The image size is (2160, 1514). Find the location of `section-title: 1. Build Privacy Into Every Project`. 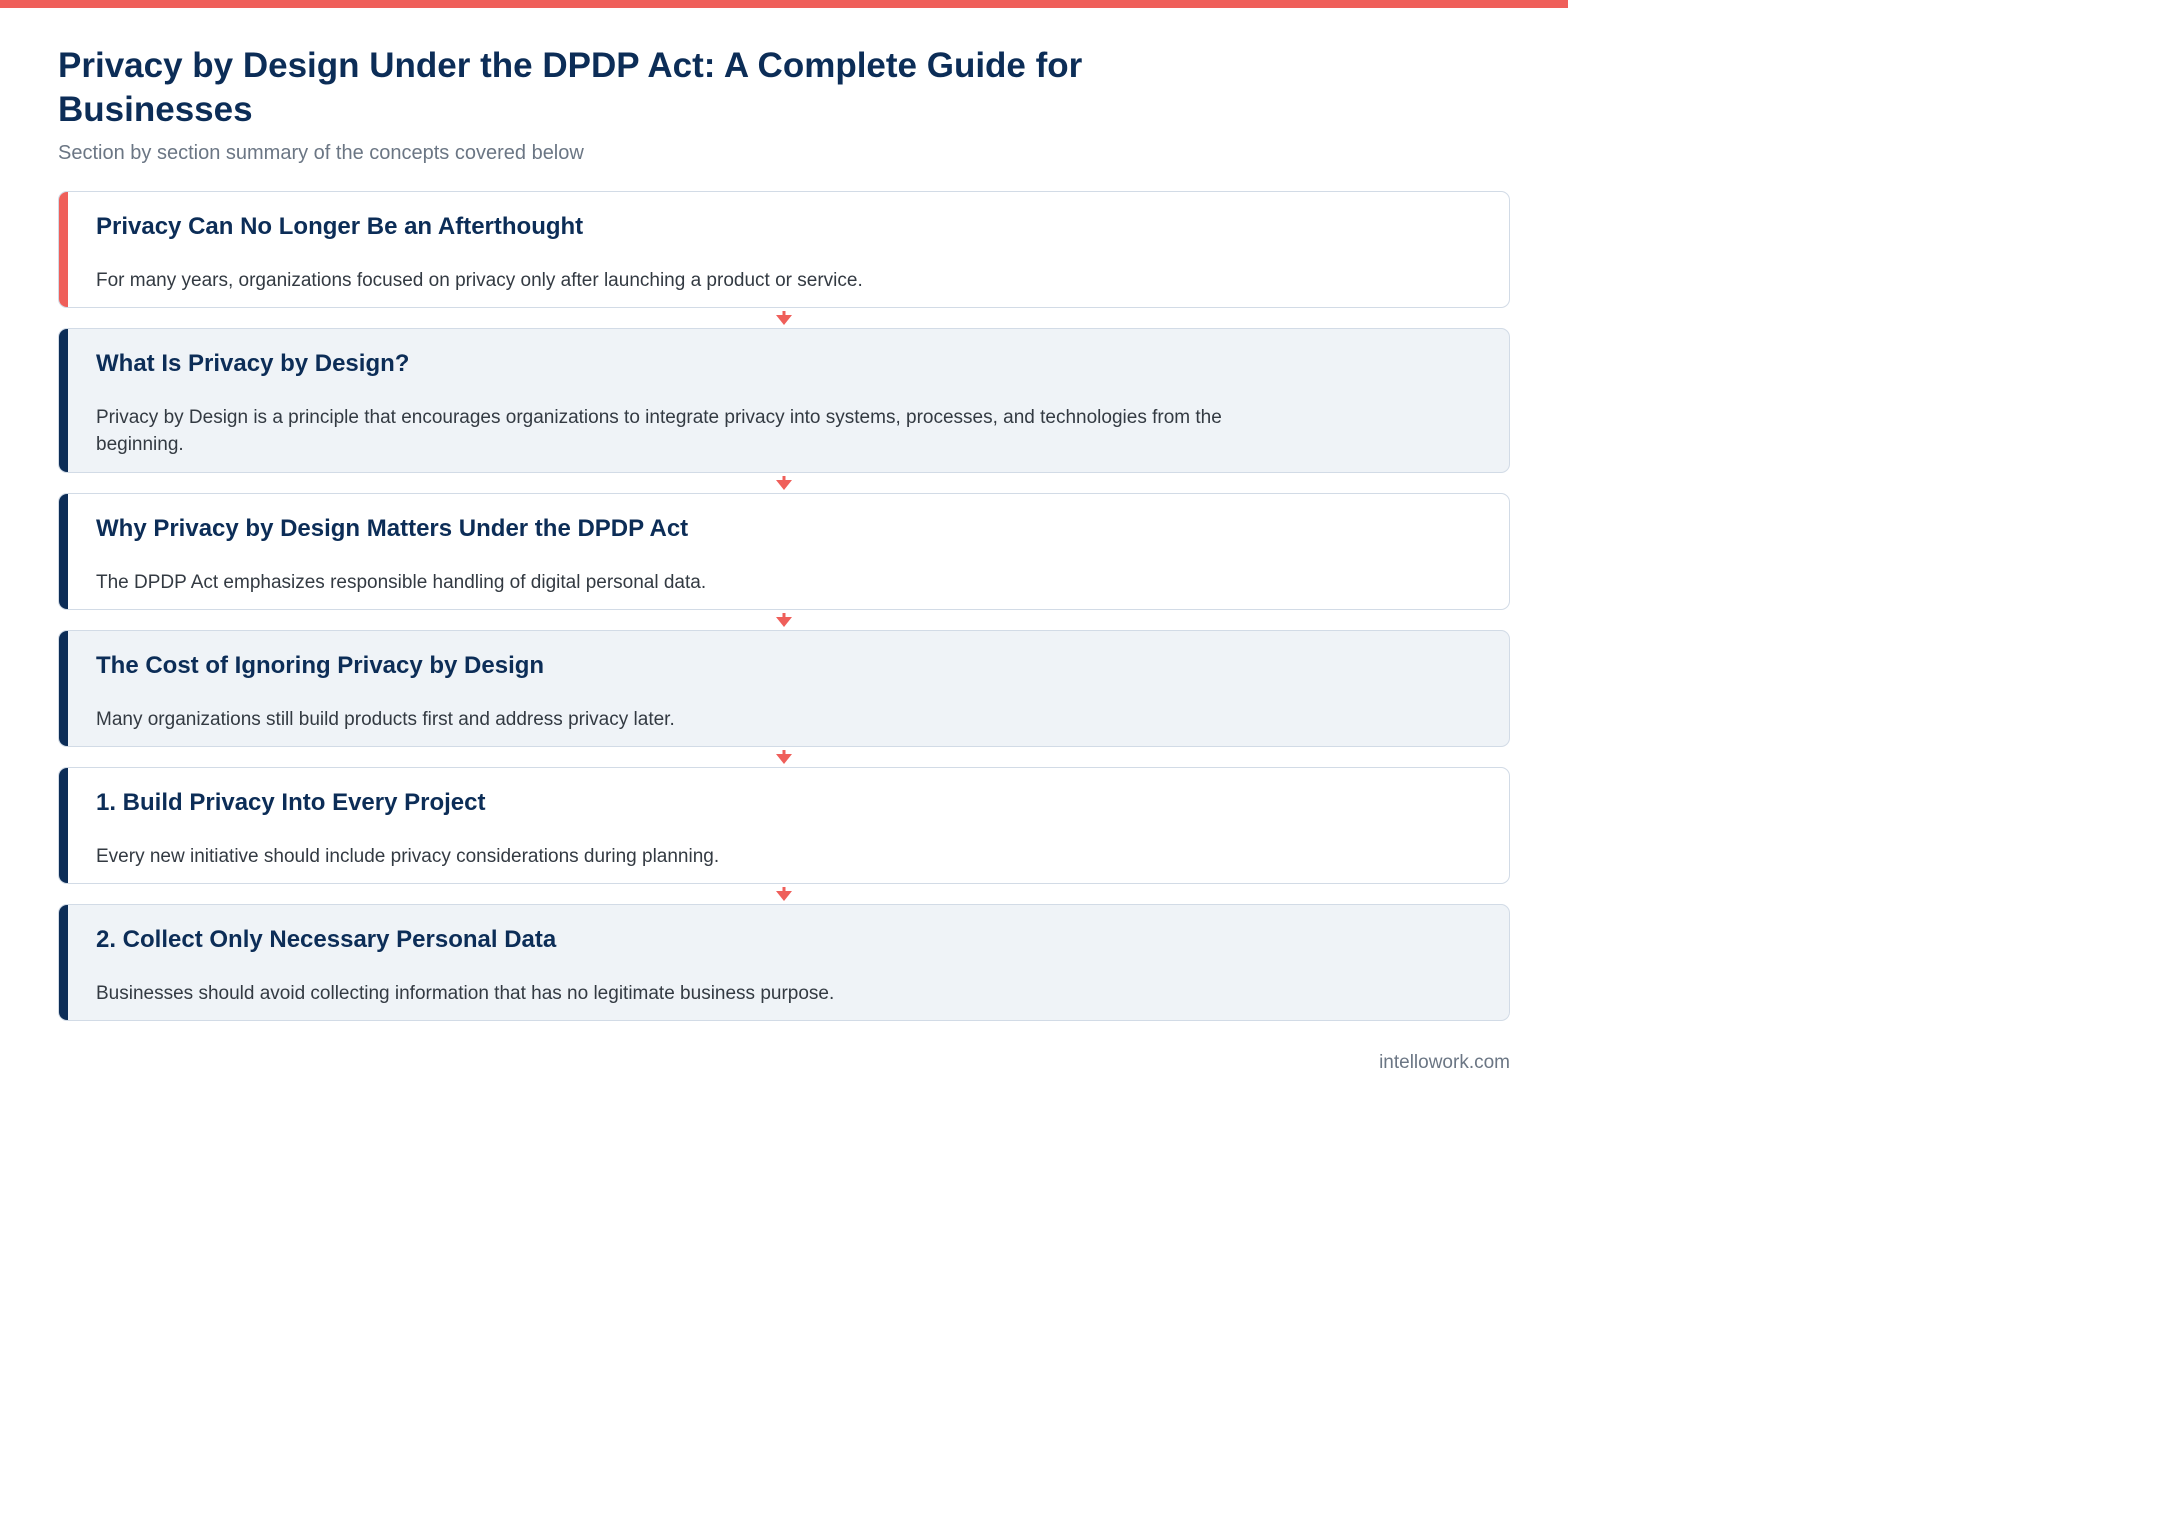

section-title: 1. Build Privacy Into Every Project is located at coordinates (291, 802).